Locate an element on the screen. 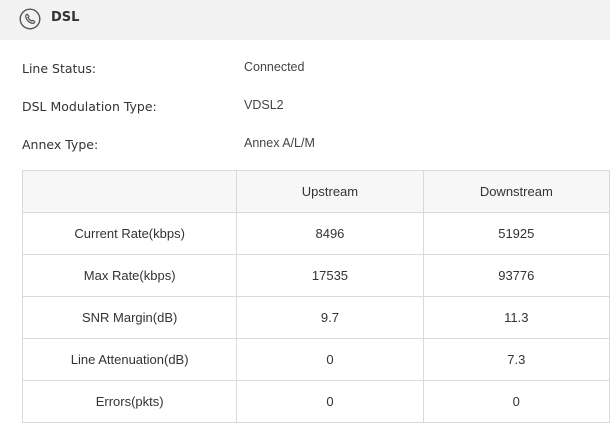  row-label: Line Attenuation(dB) is located at coordinates (129, 359).